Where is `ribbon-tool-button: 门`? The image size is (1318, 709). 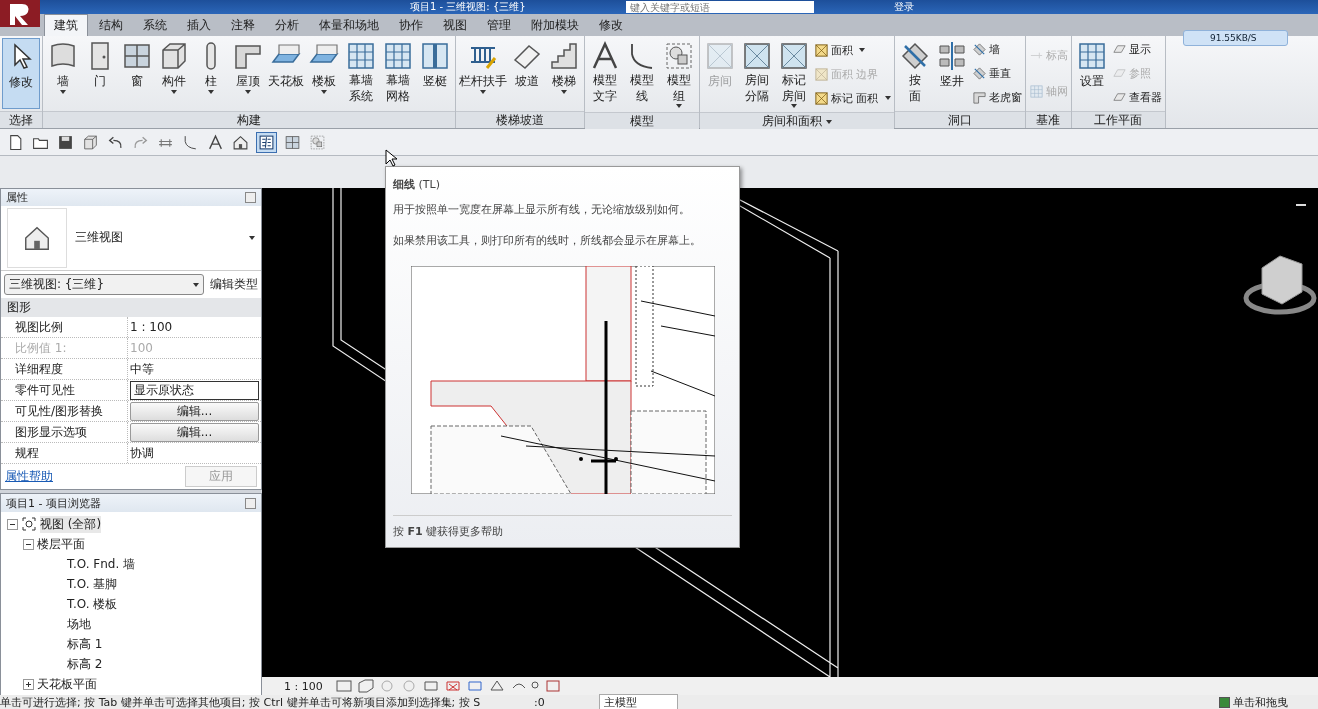
ribbon-tool-button: 门 is located at coordinates (100, 73).